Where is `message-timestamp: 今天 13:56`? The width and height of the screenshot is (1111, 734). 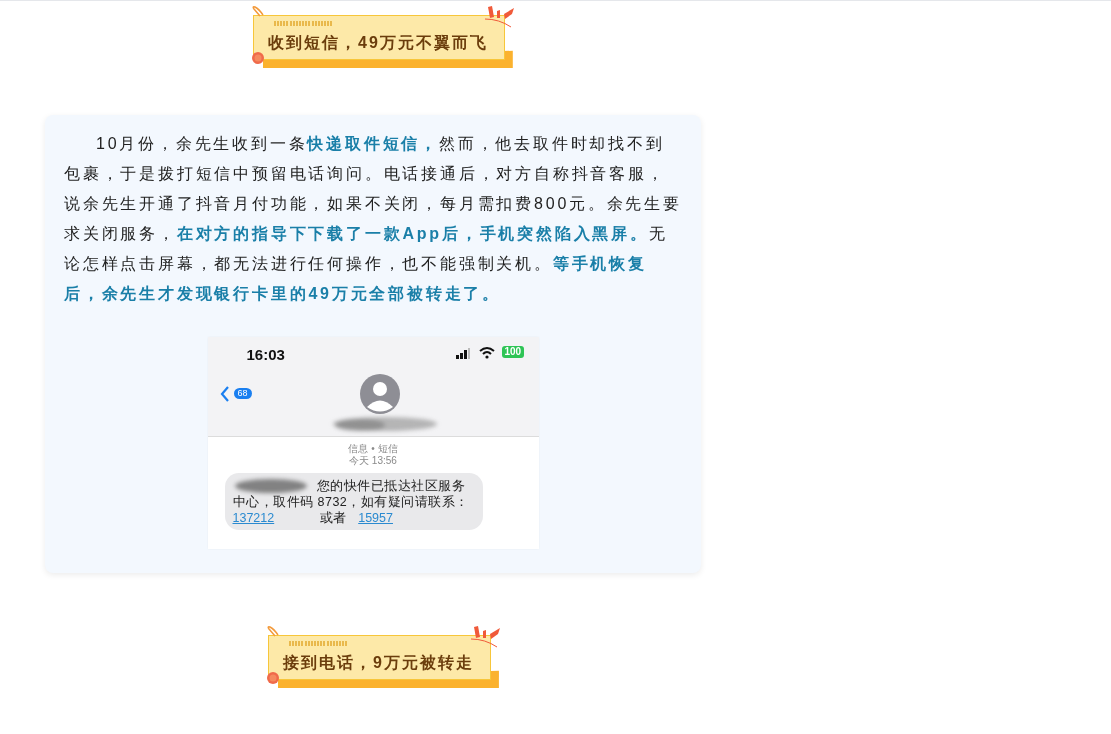 message-timestamp: 今天 13:56 is located at coordinates (373, 461).